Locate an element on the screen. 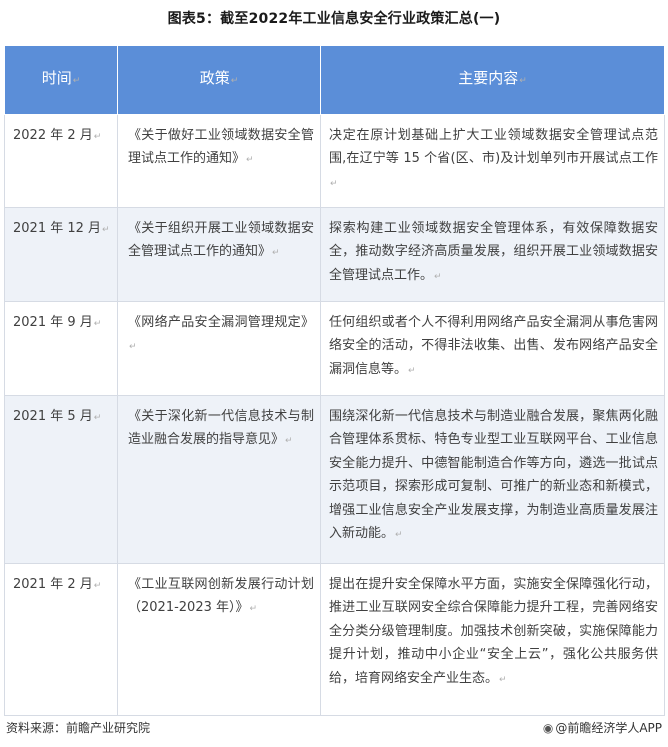 The width and height of the screenshot is (668, 747). cell-time: 2021 年 12 月↵ is located at coordinates (61, 254).